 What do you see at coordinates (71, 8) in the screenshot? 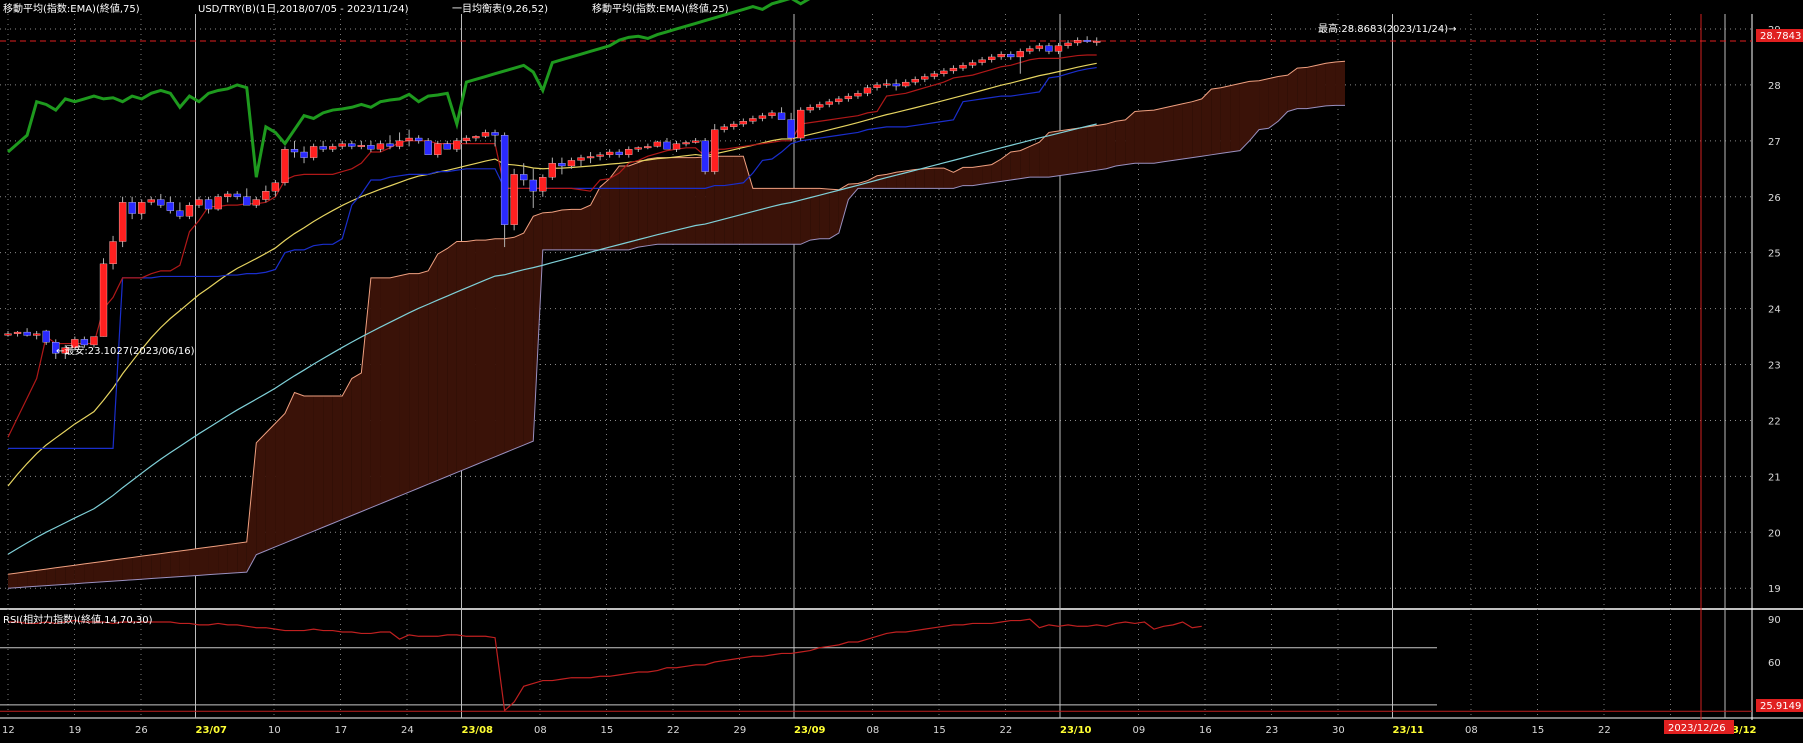
I see `ema75-legend: 移動平均(指数:EMA)(終値,75)` at bounding box center [71, 8].